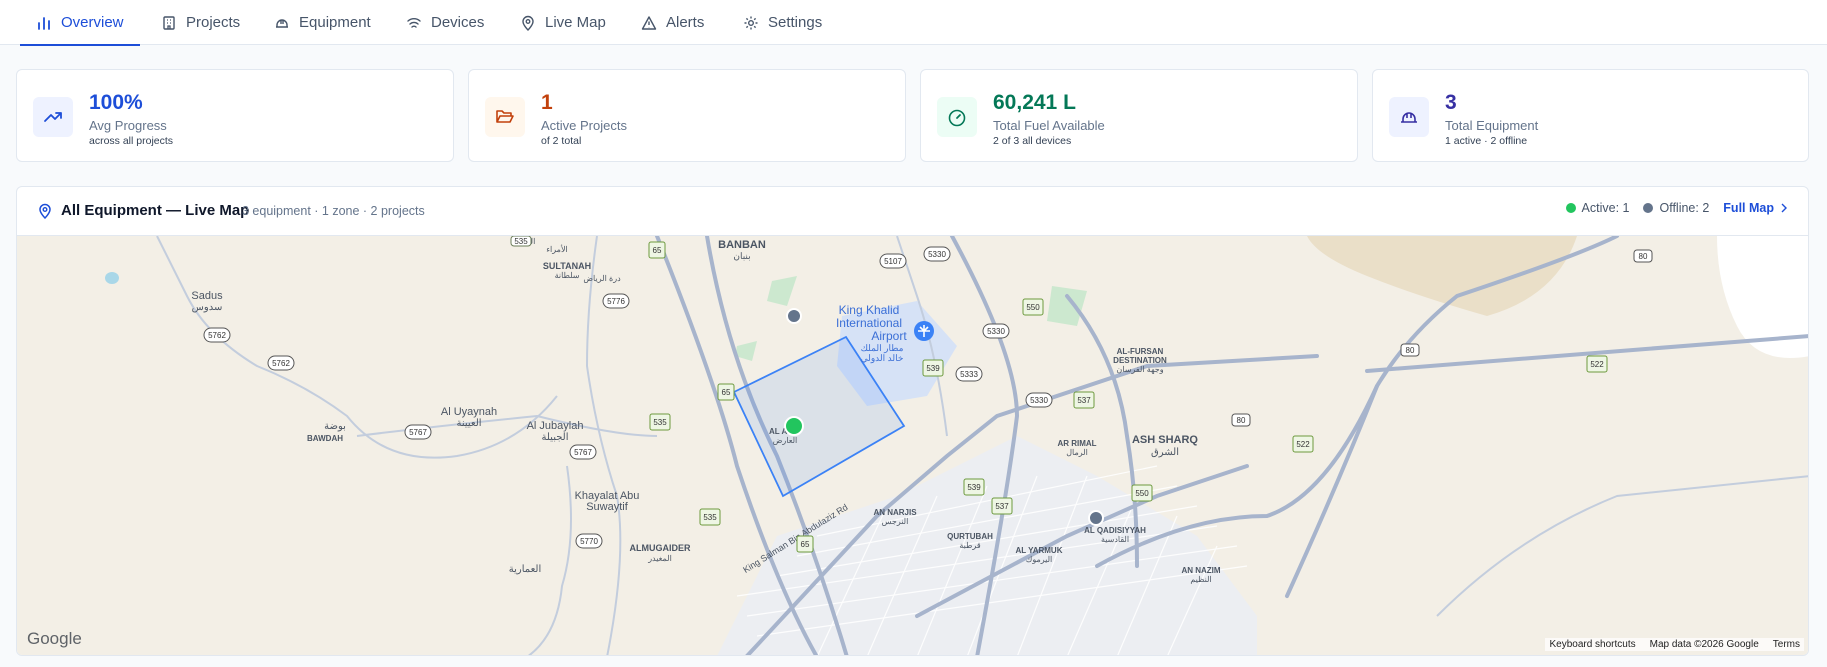  I want to click on tab-live-map: Live Map, so click(563, 22).